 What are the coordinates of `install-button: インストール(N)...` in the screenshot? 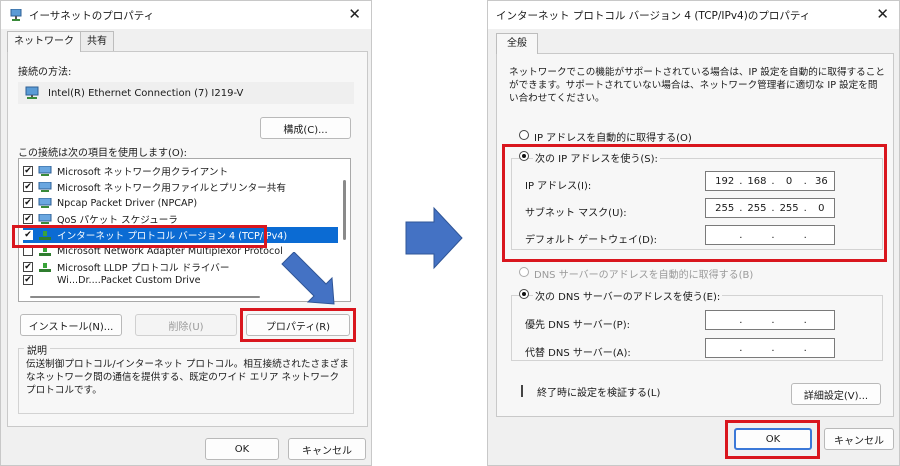 It's located at (71, 325).